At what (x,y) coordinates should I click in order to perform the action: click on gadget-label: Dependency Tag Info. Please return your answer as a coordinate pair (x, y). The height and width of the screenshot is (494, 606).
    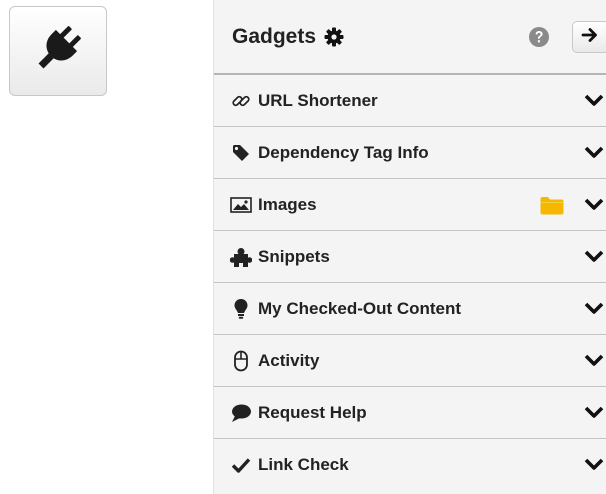
    Looking at the image, I should click on (343, 152).